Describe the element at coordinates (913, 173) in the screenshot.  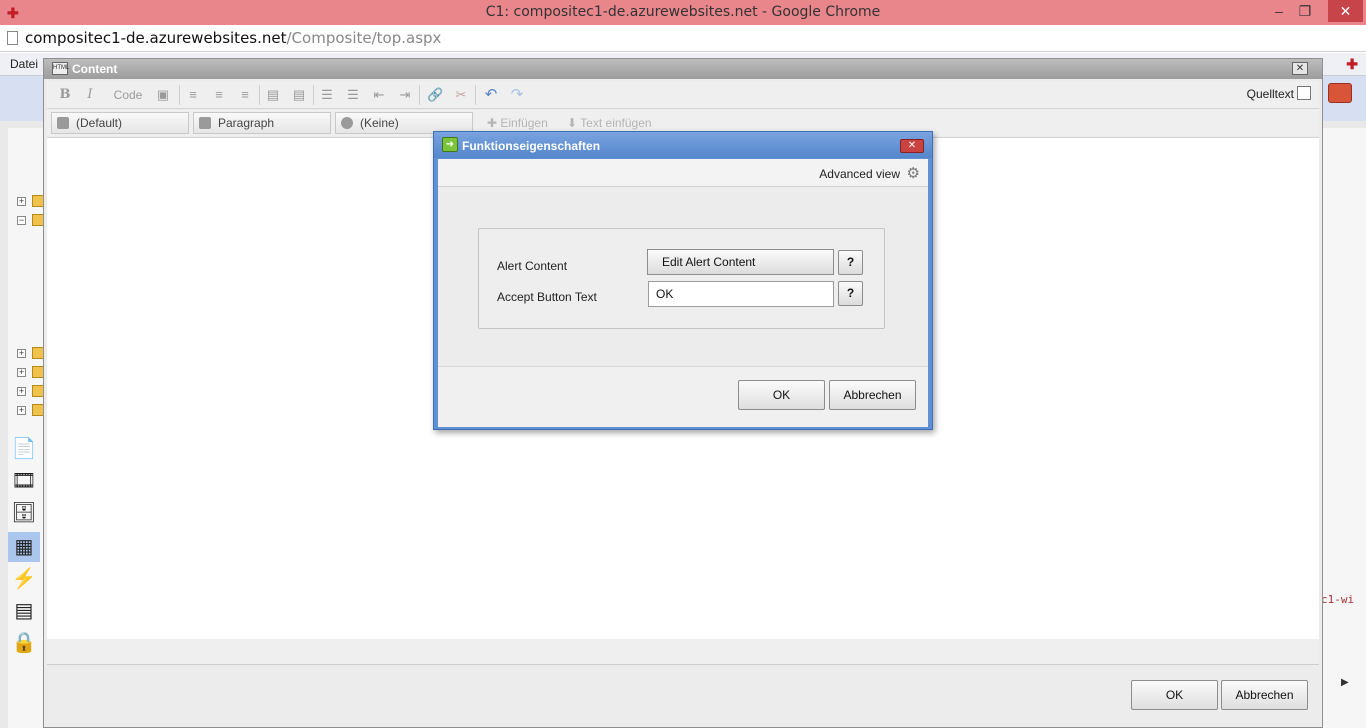
I see `gears-icon: ⚙` at that location.